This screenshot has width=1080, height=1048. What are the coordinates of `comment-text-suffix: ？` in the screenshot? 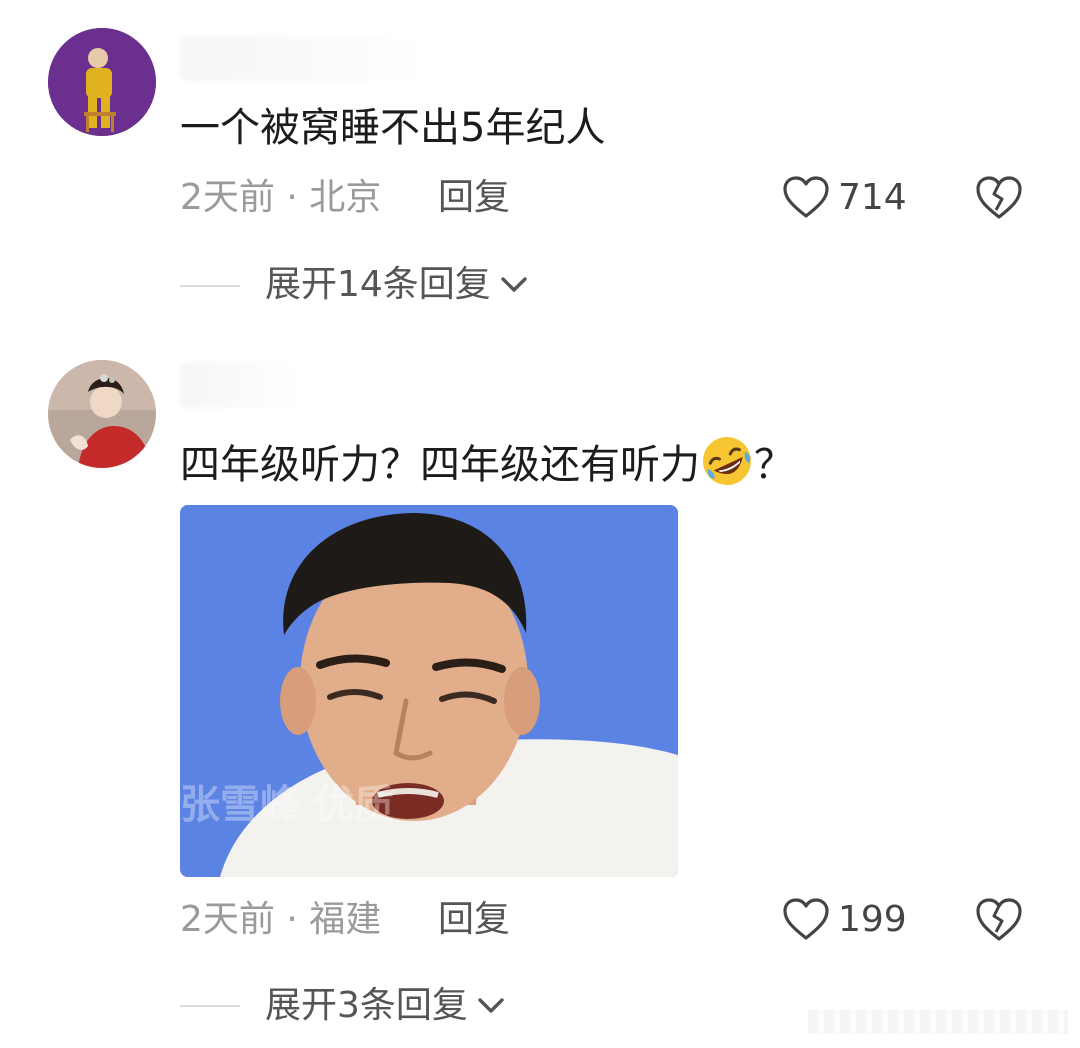 It's located at (774, 465).